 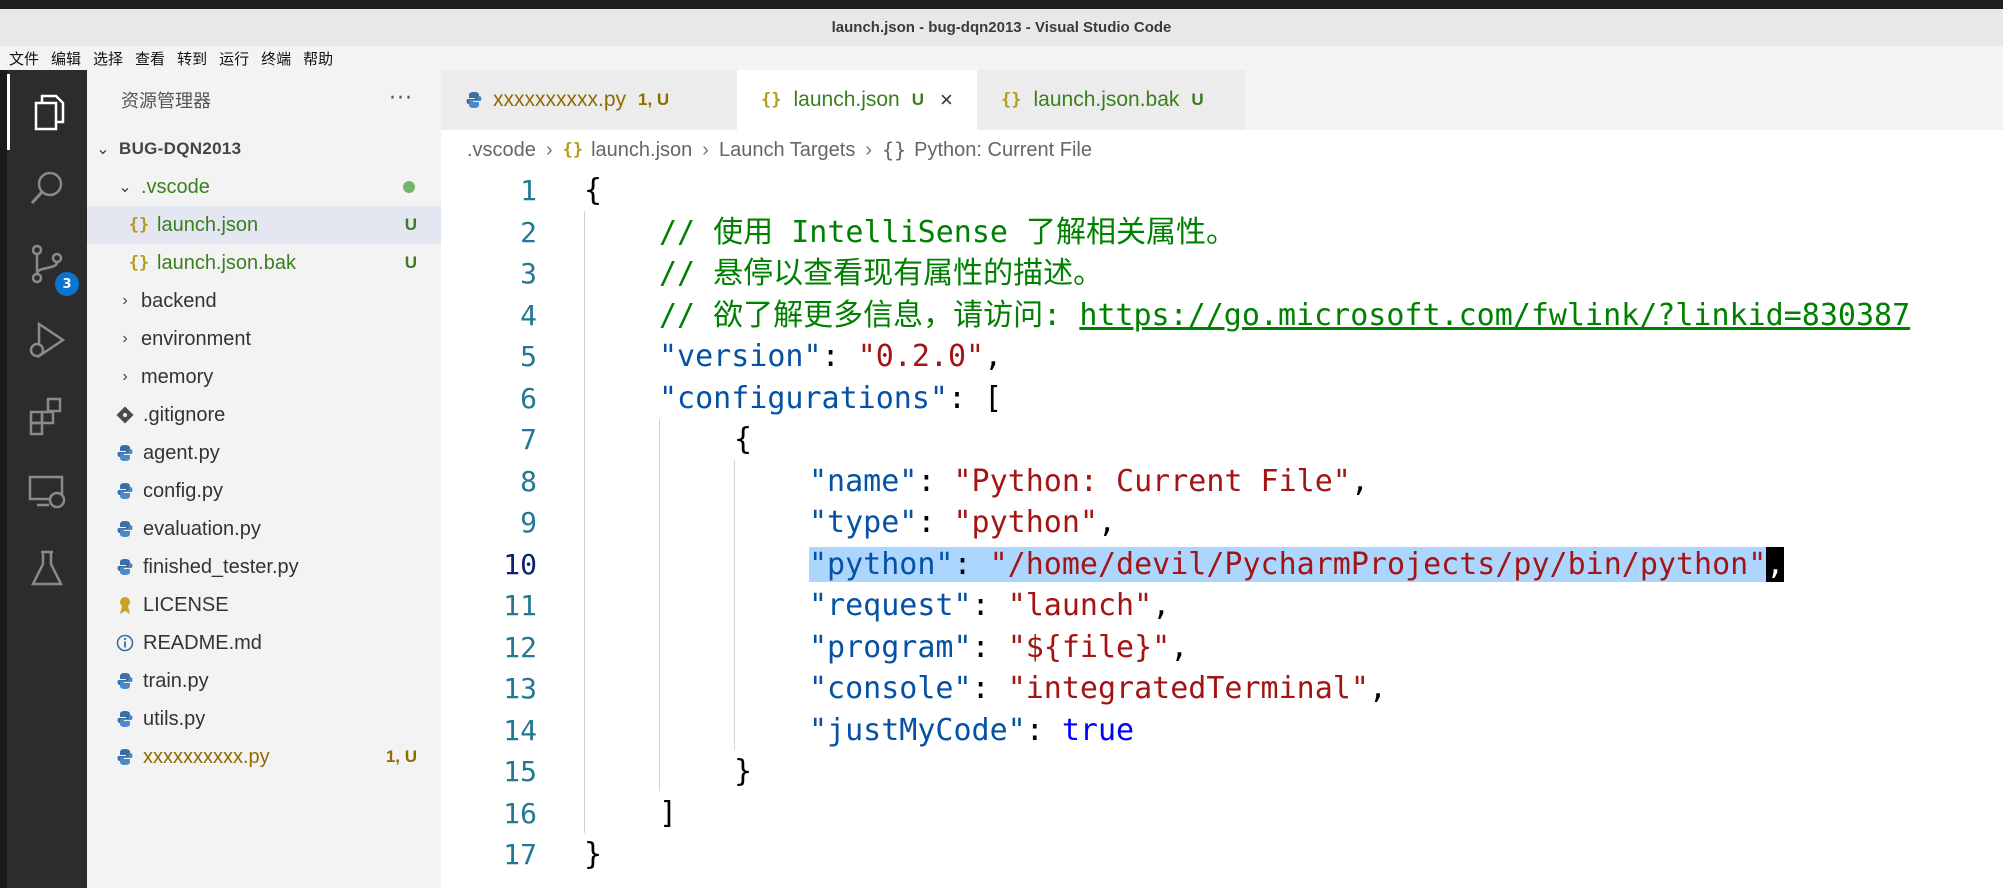 What do you see at coordinates (659, 605) in the screenshot?
I see `indent-guide` at bounding box center [659, 605].